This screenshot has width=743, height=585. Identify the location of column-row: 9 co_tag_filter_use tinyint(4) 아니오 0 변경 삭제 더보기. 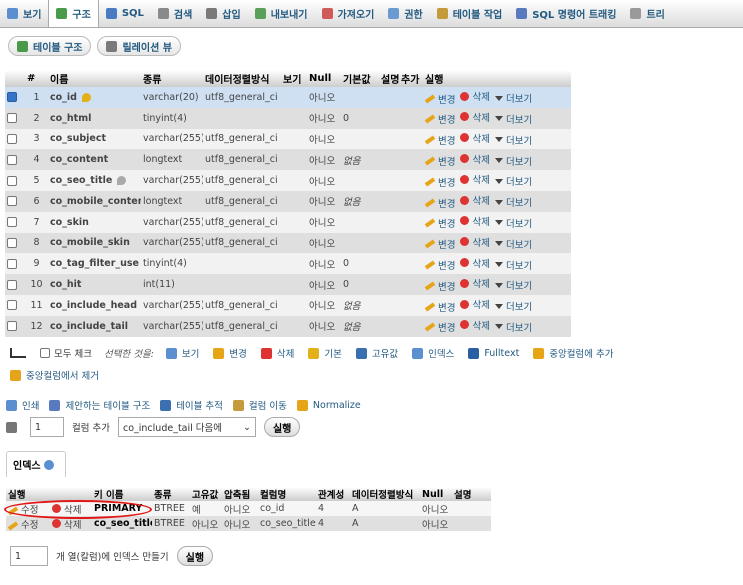
(288, 264).